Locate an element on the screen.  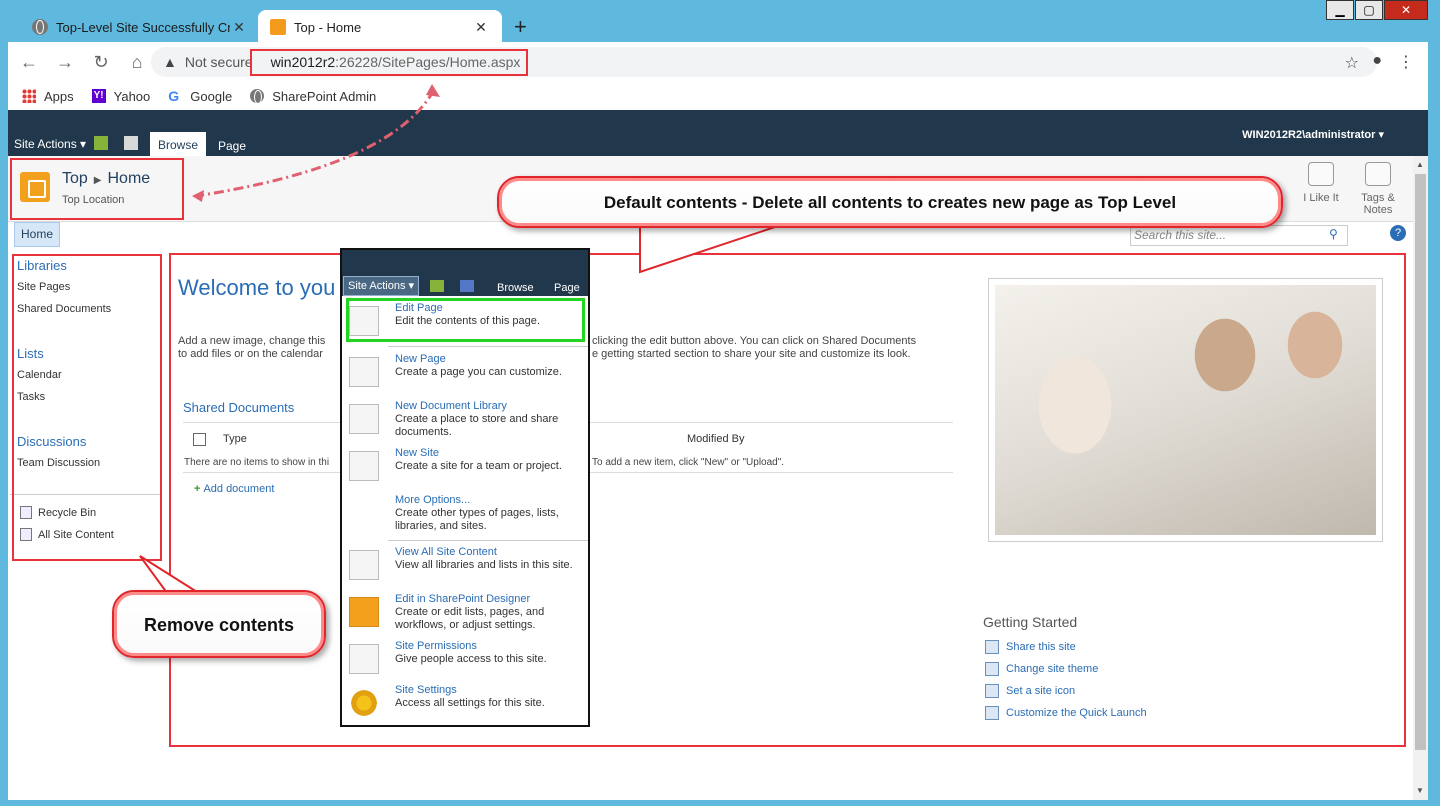
security-label: Not secure is located at coordinates (218, 62).